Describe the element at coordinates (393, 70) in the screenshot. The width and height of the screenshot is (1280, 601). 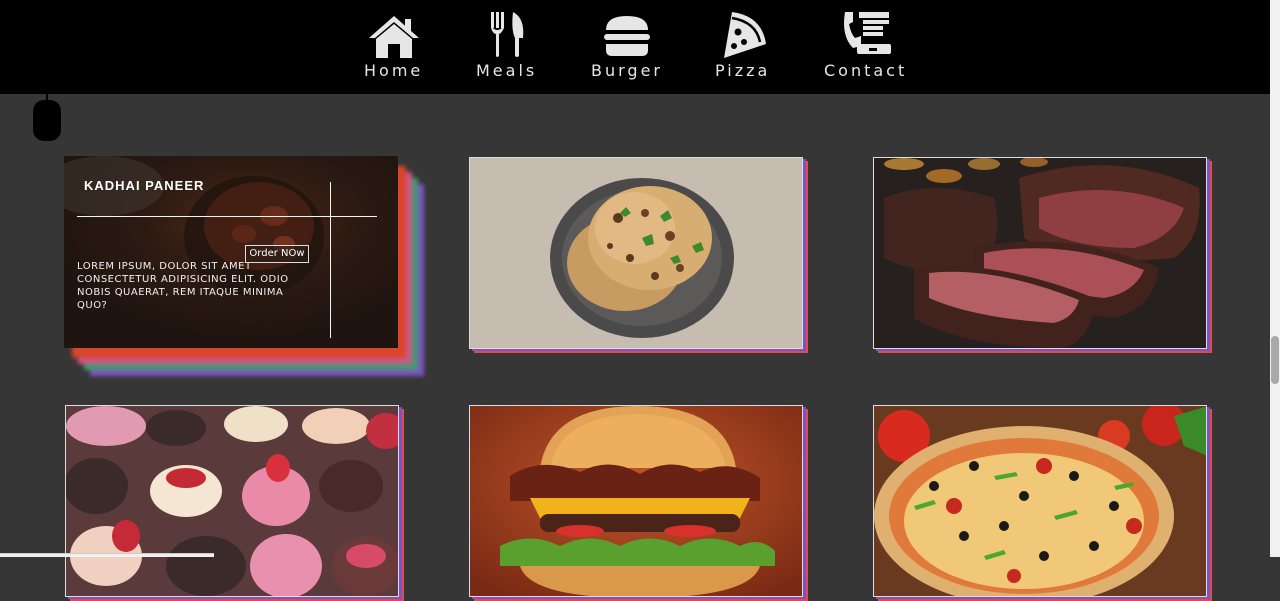
I see `nav-label-home: Home` at that location.